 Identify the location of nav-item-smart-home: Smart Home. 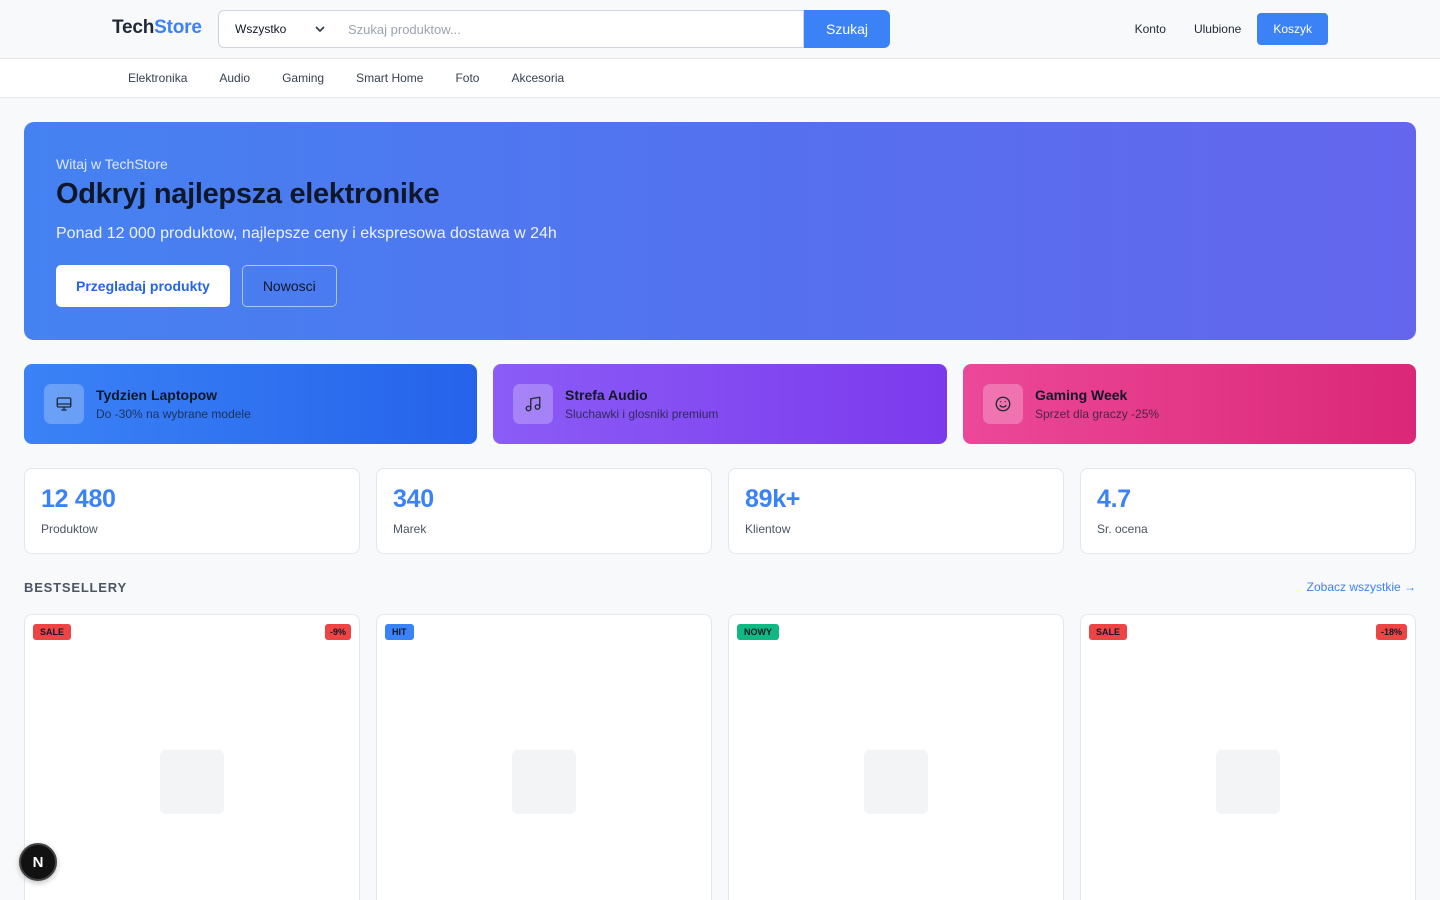
(389, 78).